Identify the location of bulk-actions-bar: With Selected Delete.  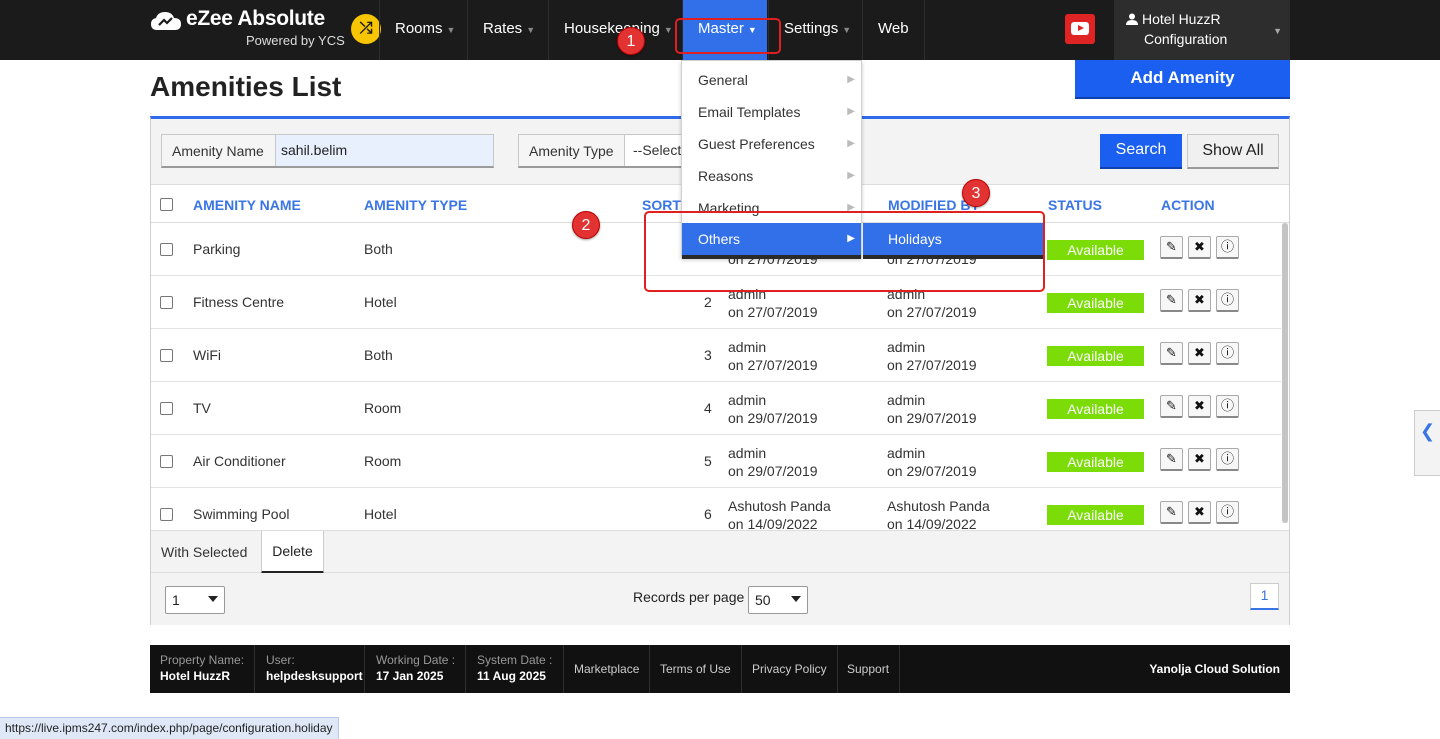
(720, 552).